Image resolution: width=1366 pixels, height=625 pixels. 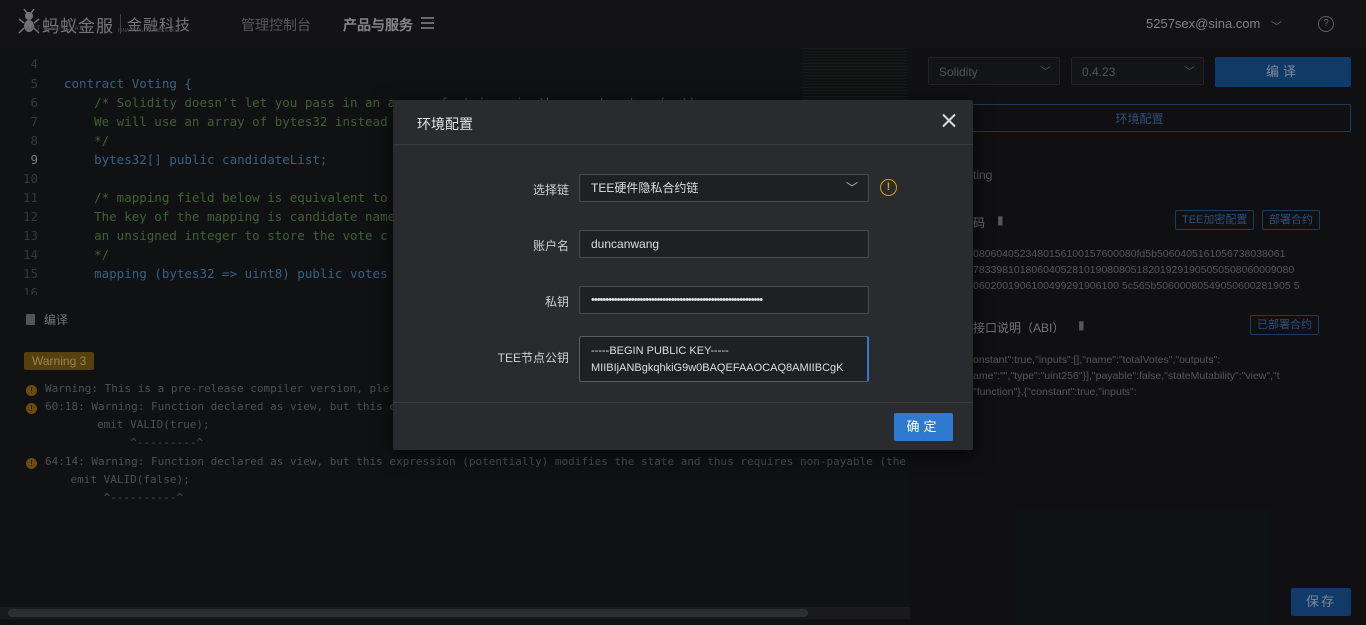 What do you see at coordinates (556, 302) in the screenshot?
I see `private-key-label: 私钥` at bounding box center [556, 302].